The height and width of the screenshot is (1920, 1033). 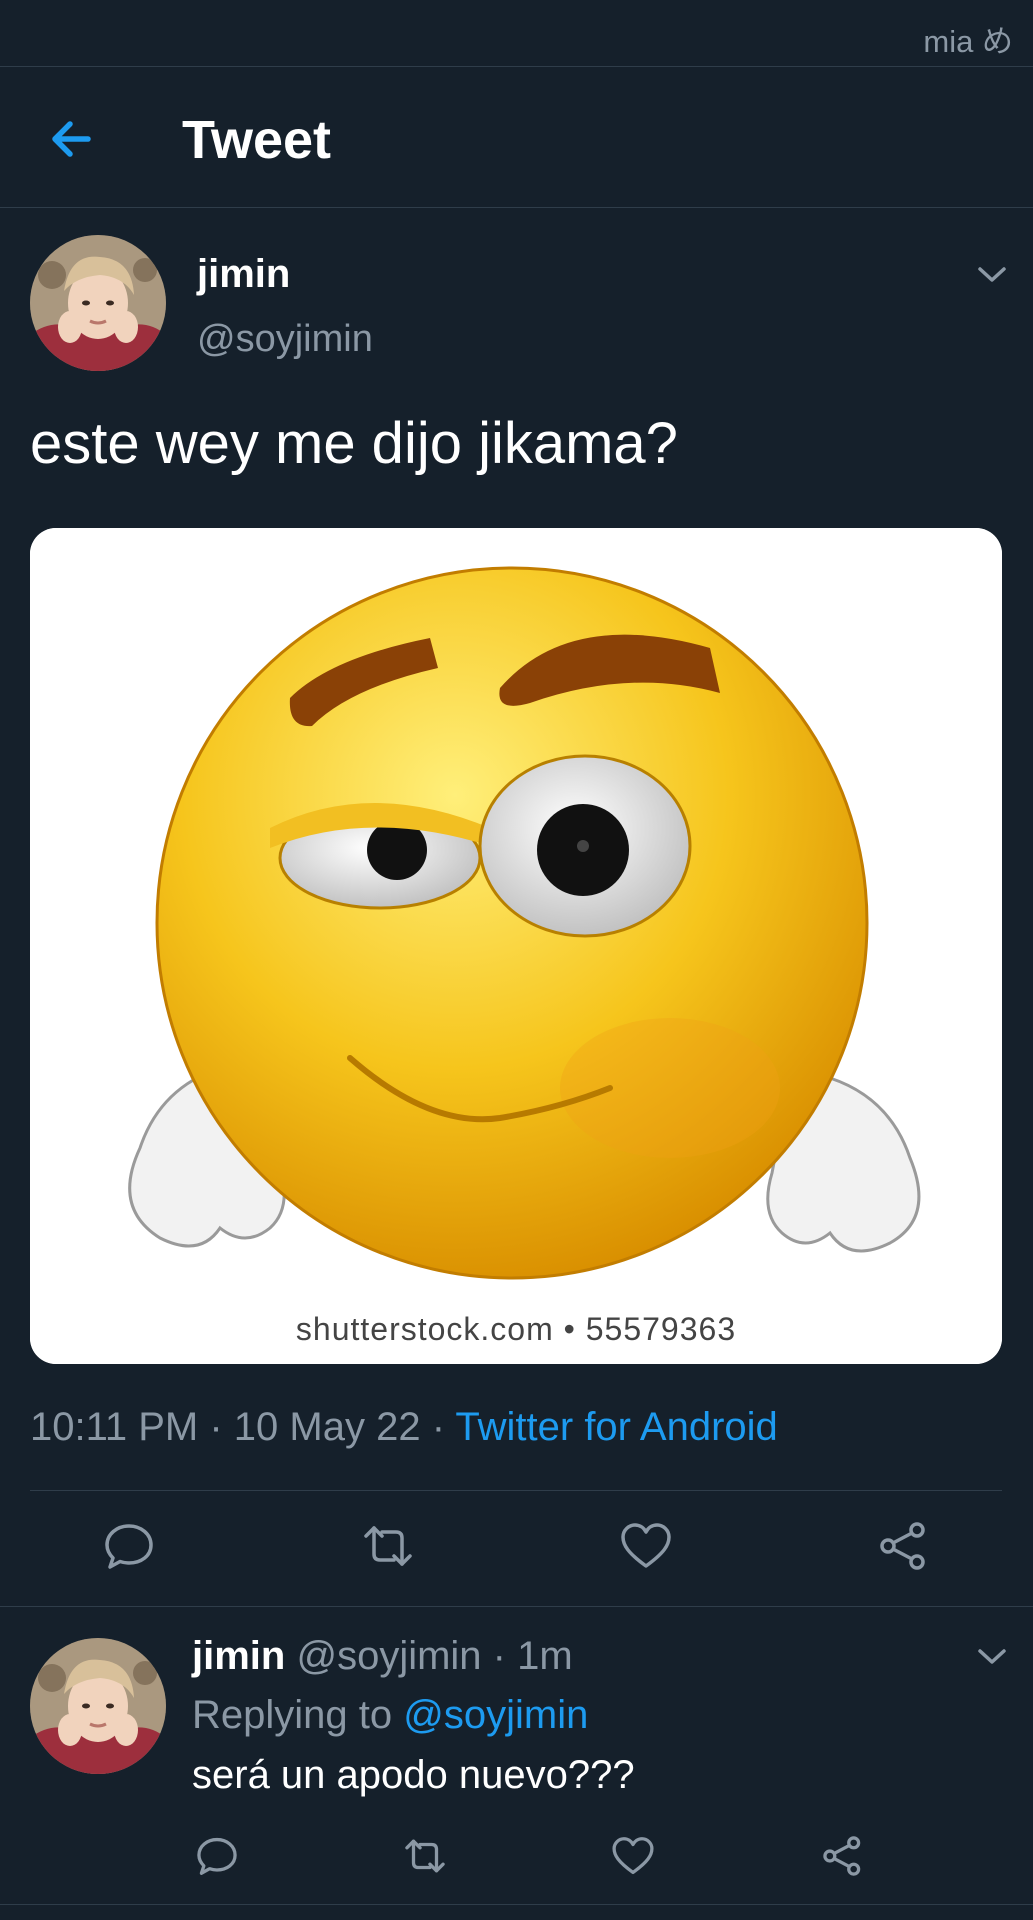 I want to click on reply-author-name: jimin, so click(x=238, y=1656).